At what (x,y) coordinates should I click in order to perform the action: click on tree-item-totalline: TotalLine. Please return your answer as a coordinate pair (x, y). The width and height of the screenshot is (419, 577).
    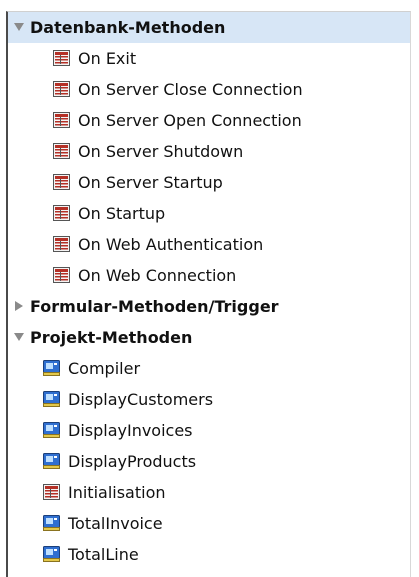
    Looking at the image, I should click on (209, 554).